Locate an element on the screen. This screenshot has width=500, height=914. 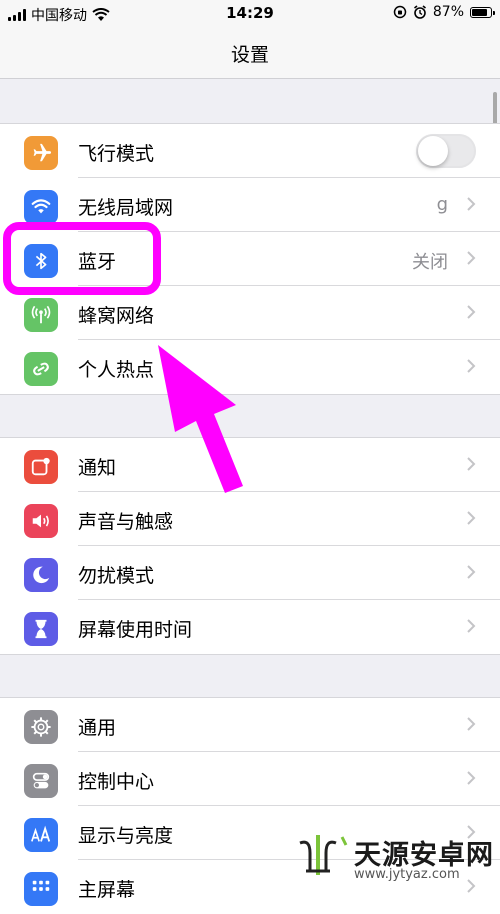
row-label: 通用 is located at coordinates (97, 728).